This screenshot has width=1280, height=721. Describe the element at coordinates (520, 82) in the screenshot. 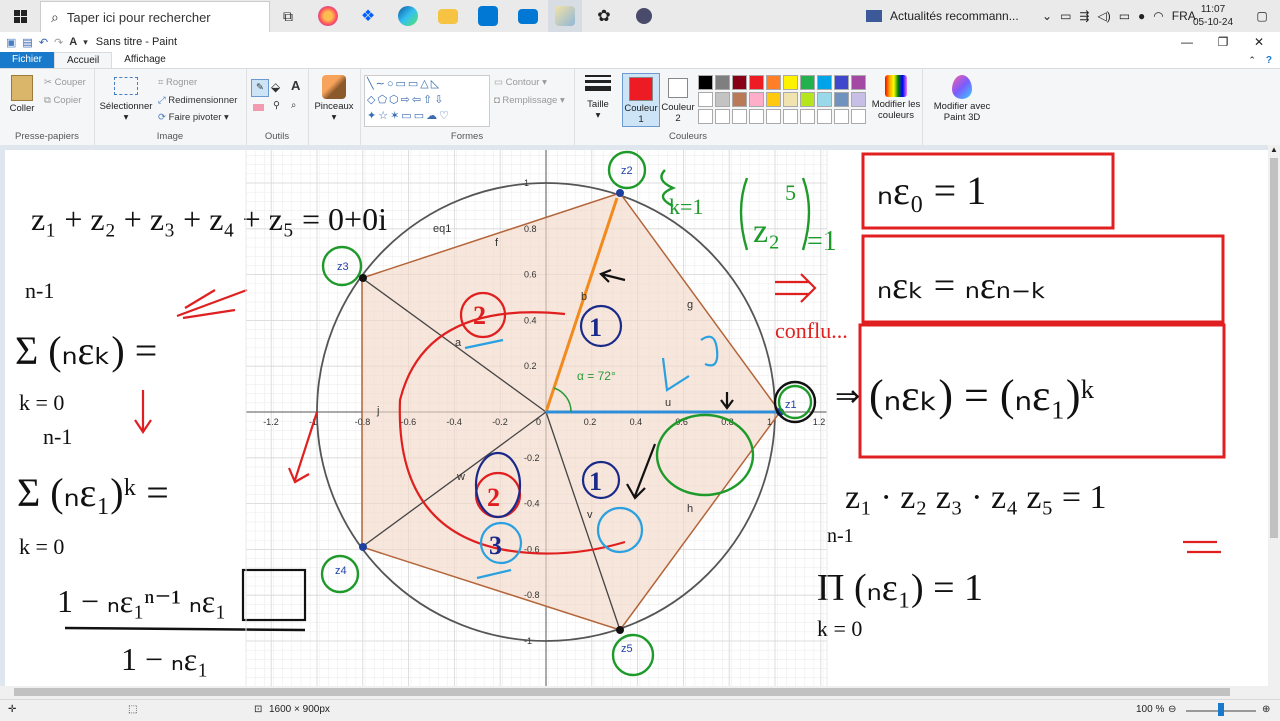

I see `outline-button: ▭ Contour ▾` at that location.